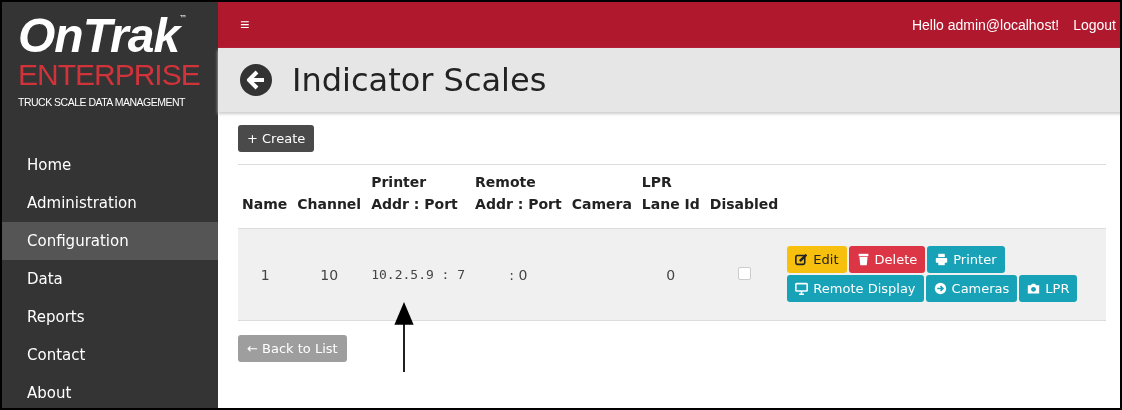  What do you see at coordinates (670, 193) in the screenshot?
I see `column-header: LPR Lane Id` at bounding box center [670, 193].